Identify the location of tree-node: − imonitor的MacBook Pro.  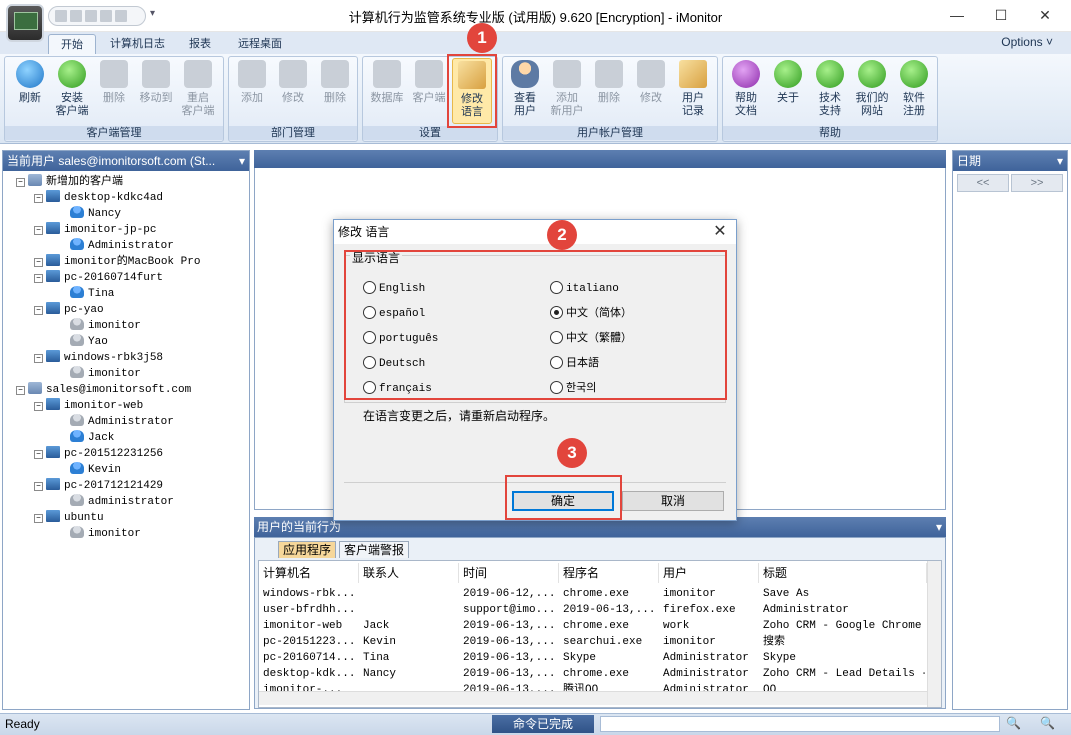
(117, 262).